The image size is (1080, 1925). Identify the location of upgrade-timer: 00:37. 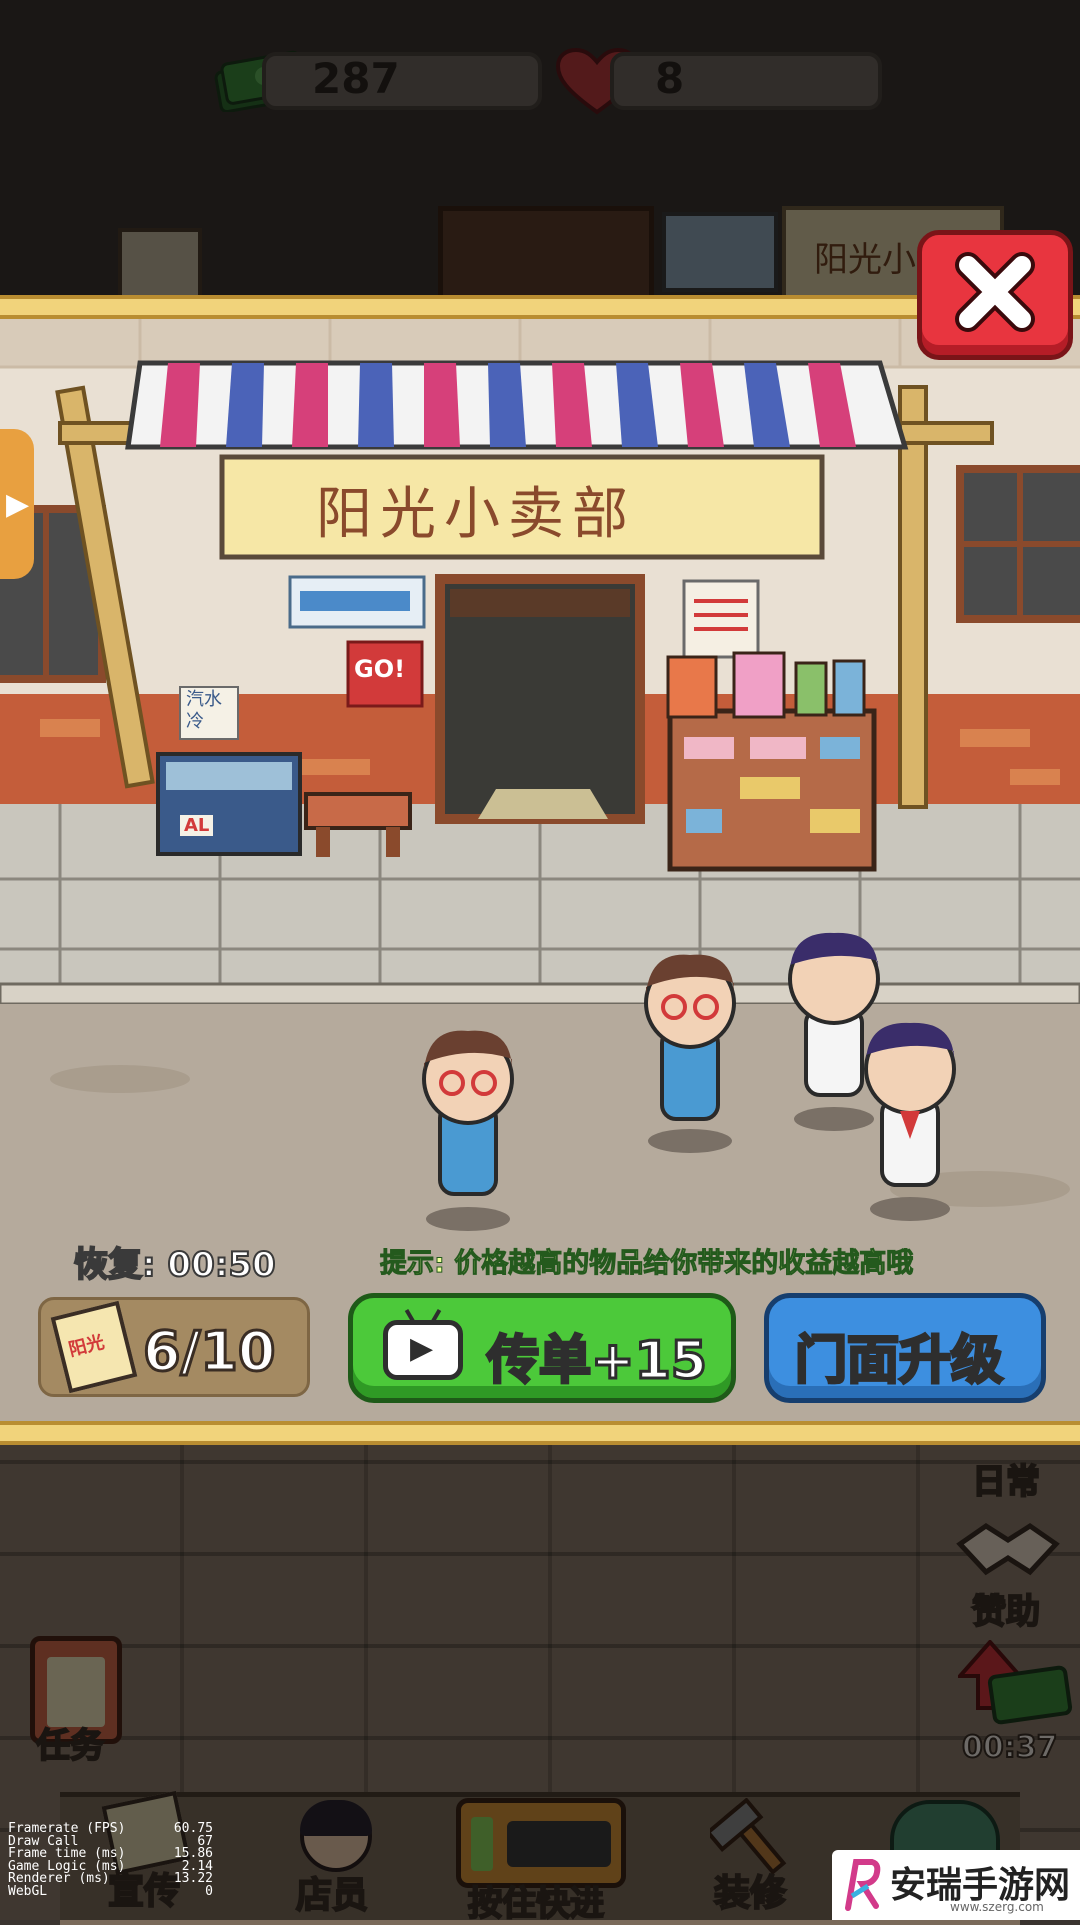
(1009, 1747).